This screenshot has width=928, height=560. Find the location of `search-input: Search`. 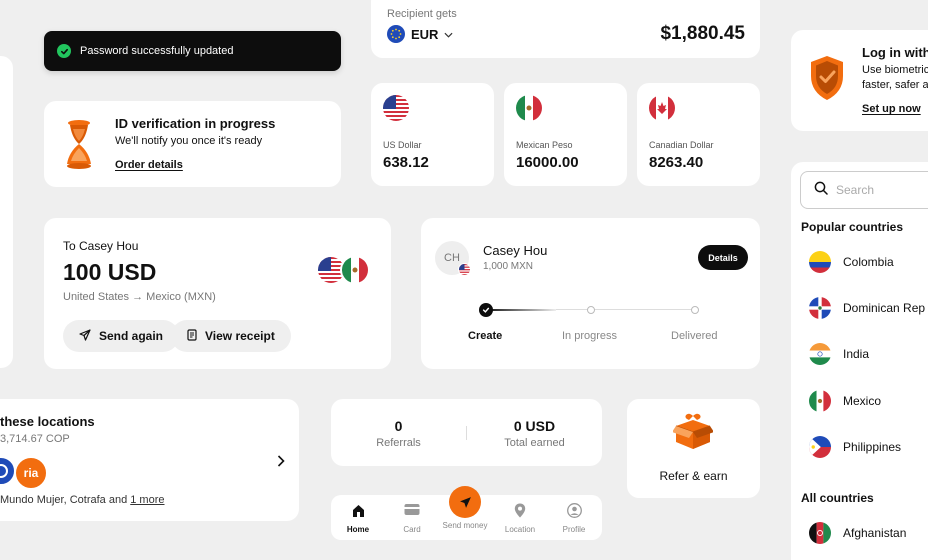

search-input: Search is located at coordinates (864, 190).